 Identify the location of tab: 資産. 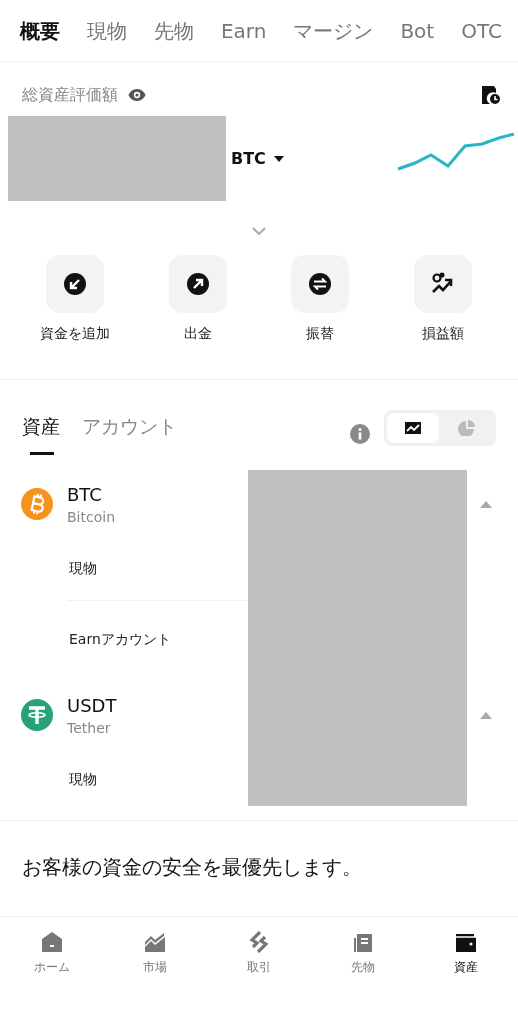
(41, 434).